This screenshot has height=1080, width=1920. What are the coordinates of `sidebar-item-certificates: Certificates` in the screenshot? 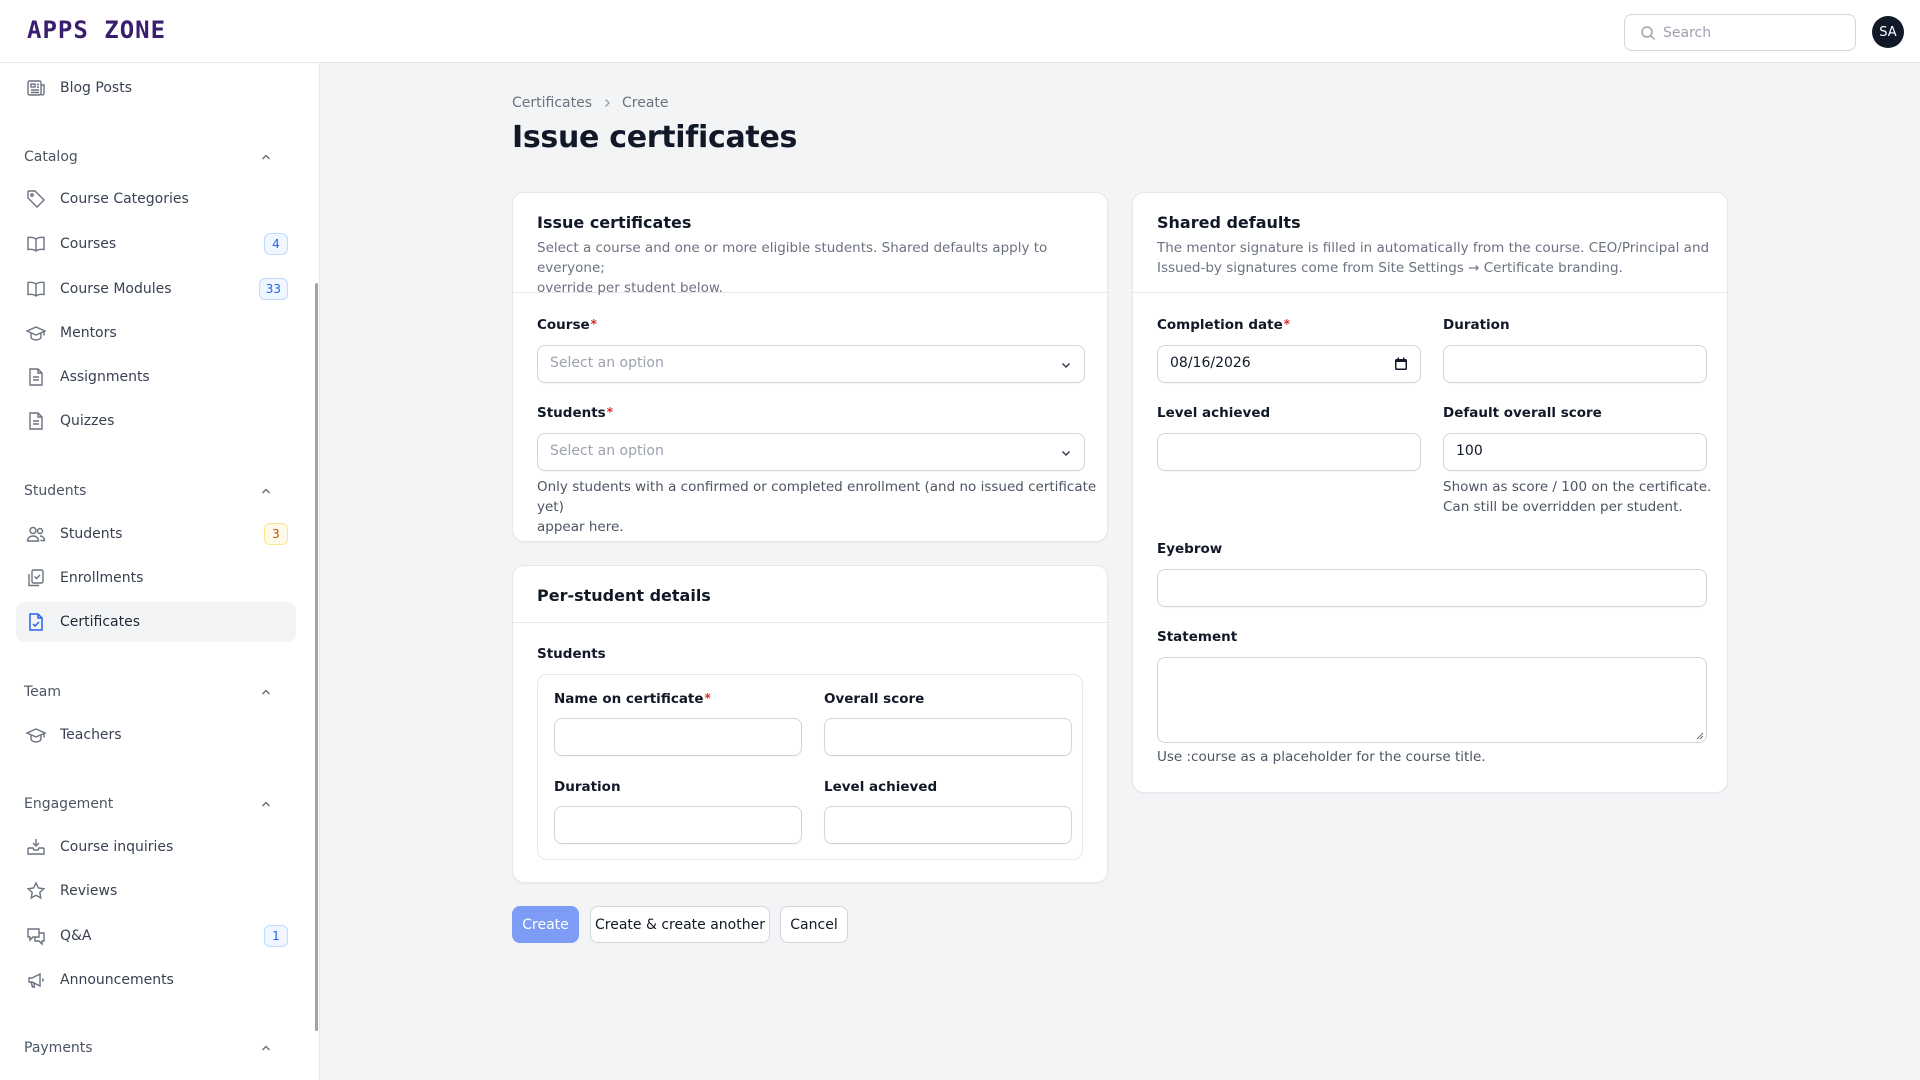 It's located at (156, 622).